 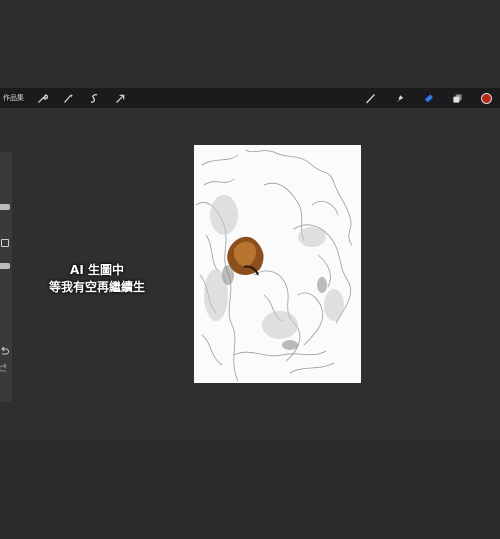 I want to click on modify-button, so click(x=5, y=243).